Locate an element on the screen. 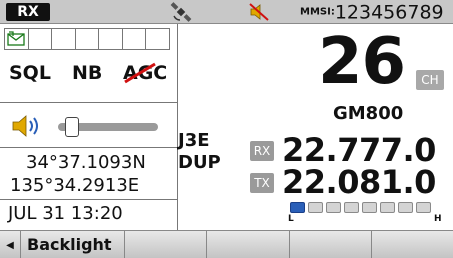 This screenshot has height=258, width=453. arrow-left-icon: ◀ is located at coordinates (10, 245).